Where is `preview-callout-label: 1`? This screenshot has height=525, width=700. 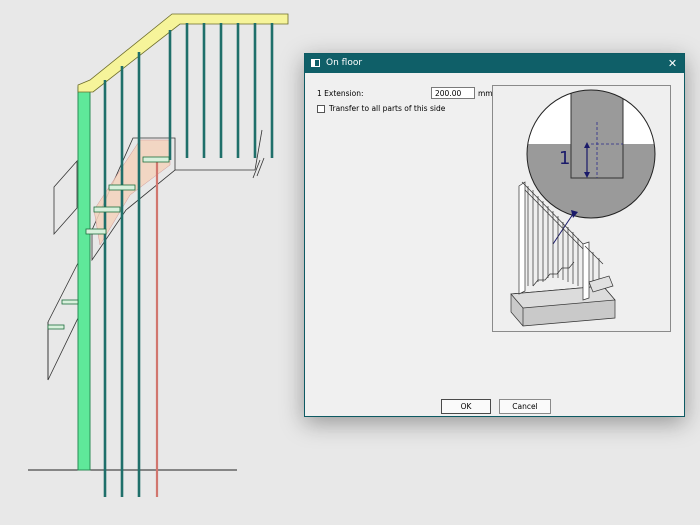 preview-callout-label: 1 is located at coordinates (564, 158).